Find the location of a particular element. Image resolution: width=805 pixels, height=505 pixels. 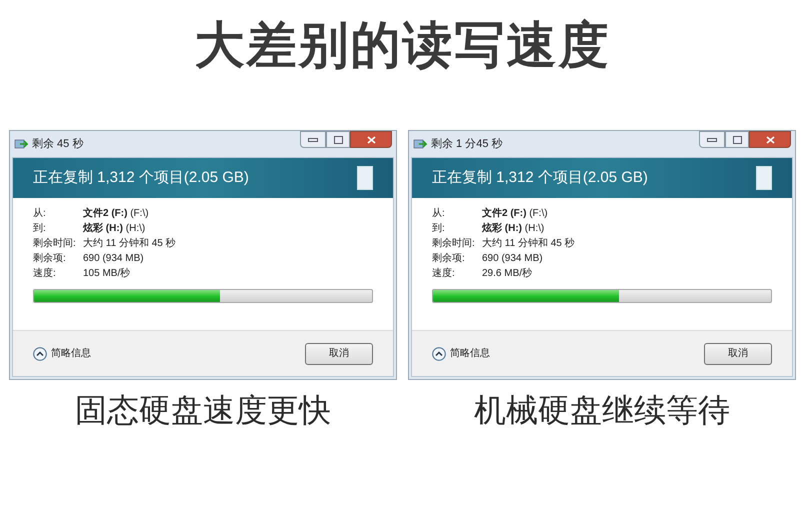

detail-value: 29.6 MB/秒 is located at coordinates (507, 273).